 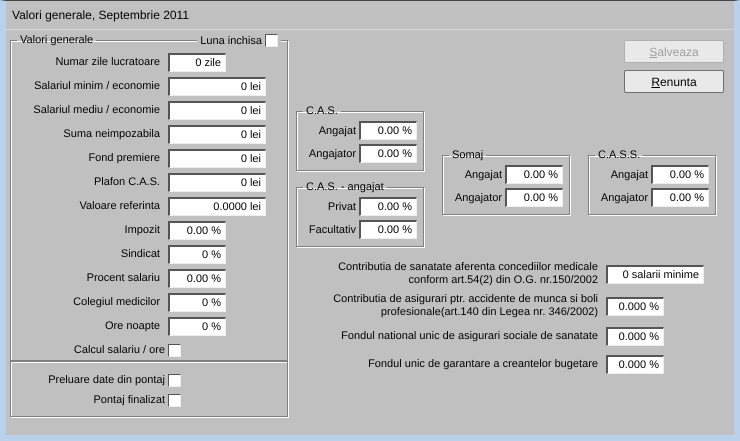 What do you see at coordinates (217, 206) in the screenshot?
I see `input-field: 0.0000 lei` at bounding box center [217, 206].